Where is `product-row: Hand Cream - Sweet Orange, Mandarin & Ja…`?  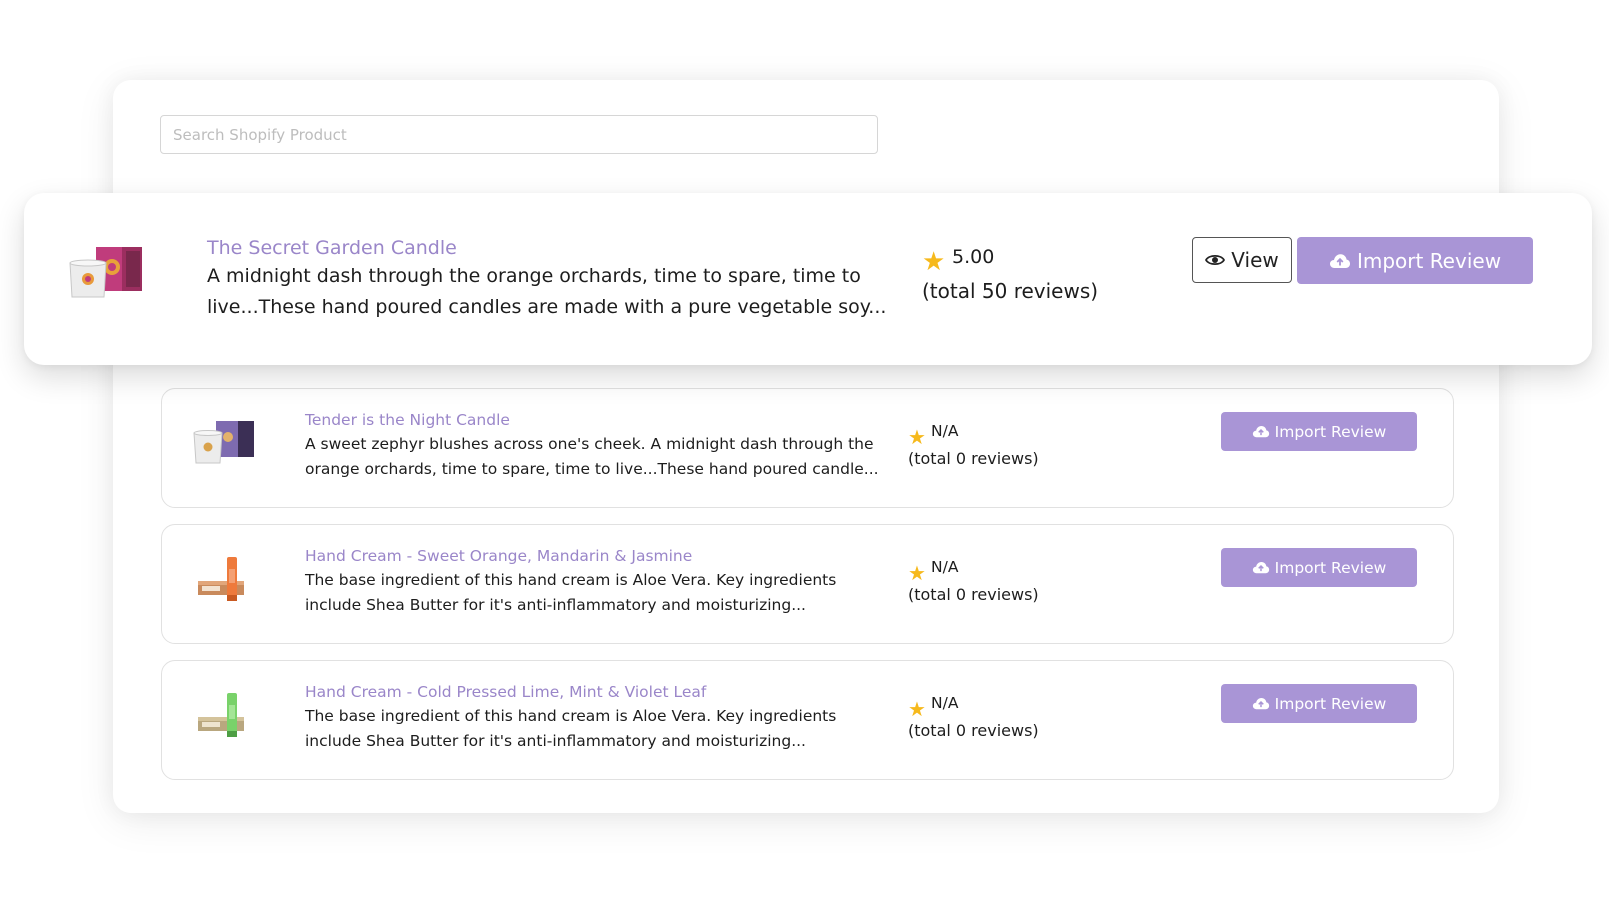
product-row: Hand Cream - Sweet Orange, Mandarin & Ja… is located at coordinates (807, 584).